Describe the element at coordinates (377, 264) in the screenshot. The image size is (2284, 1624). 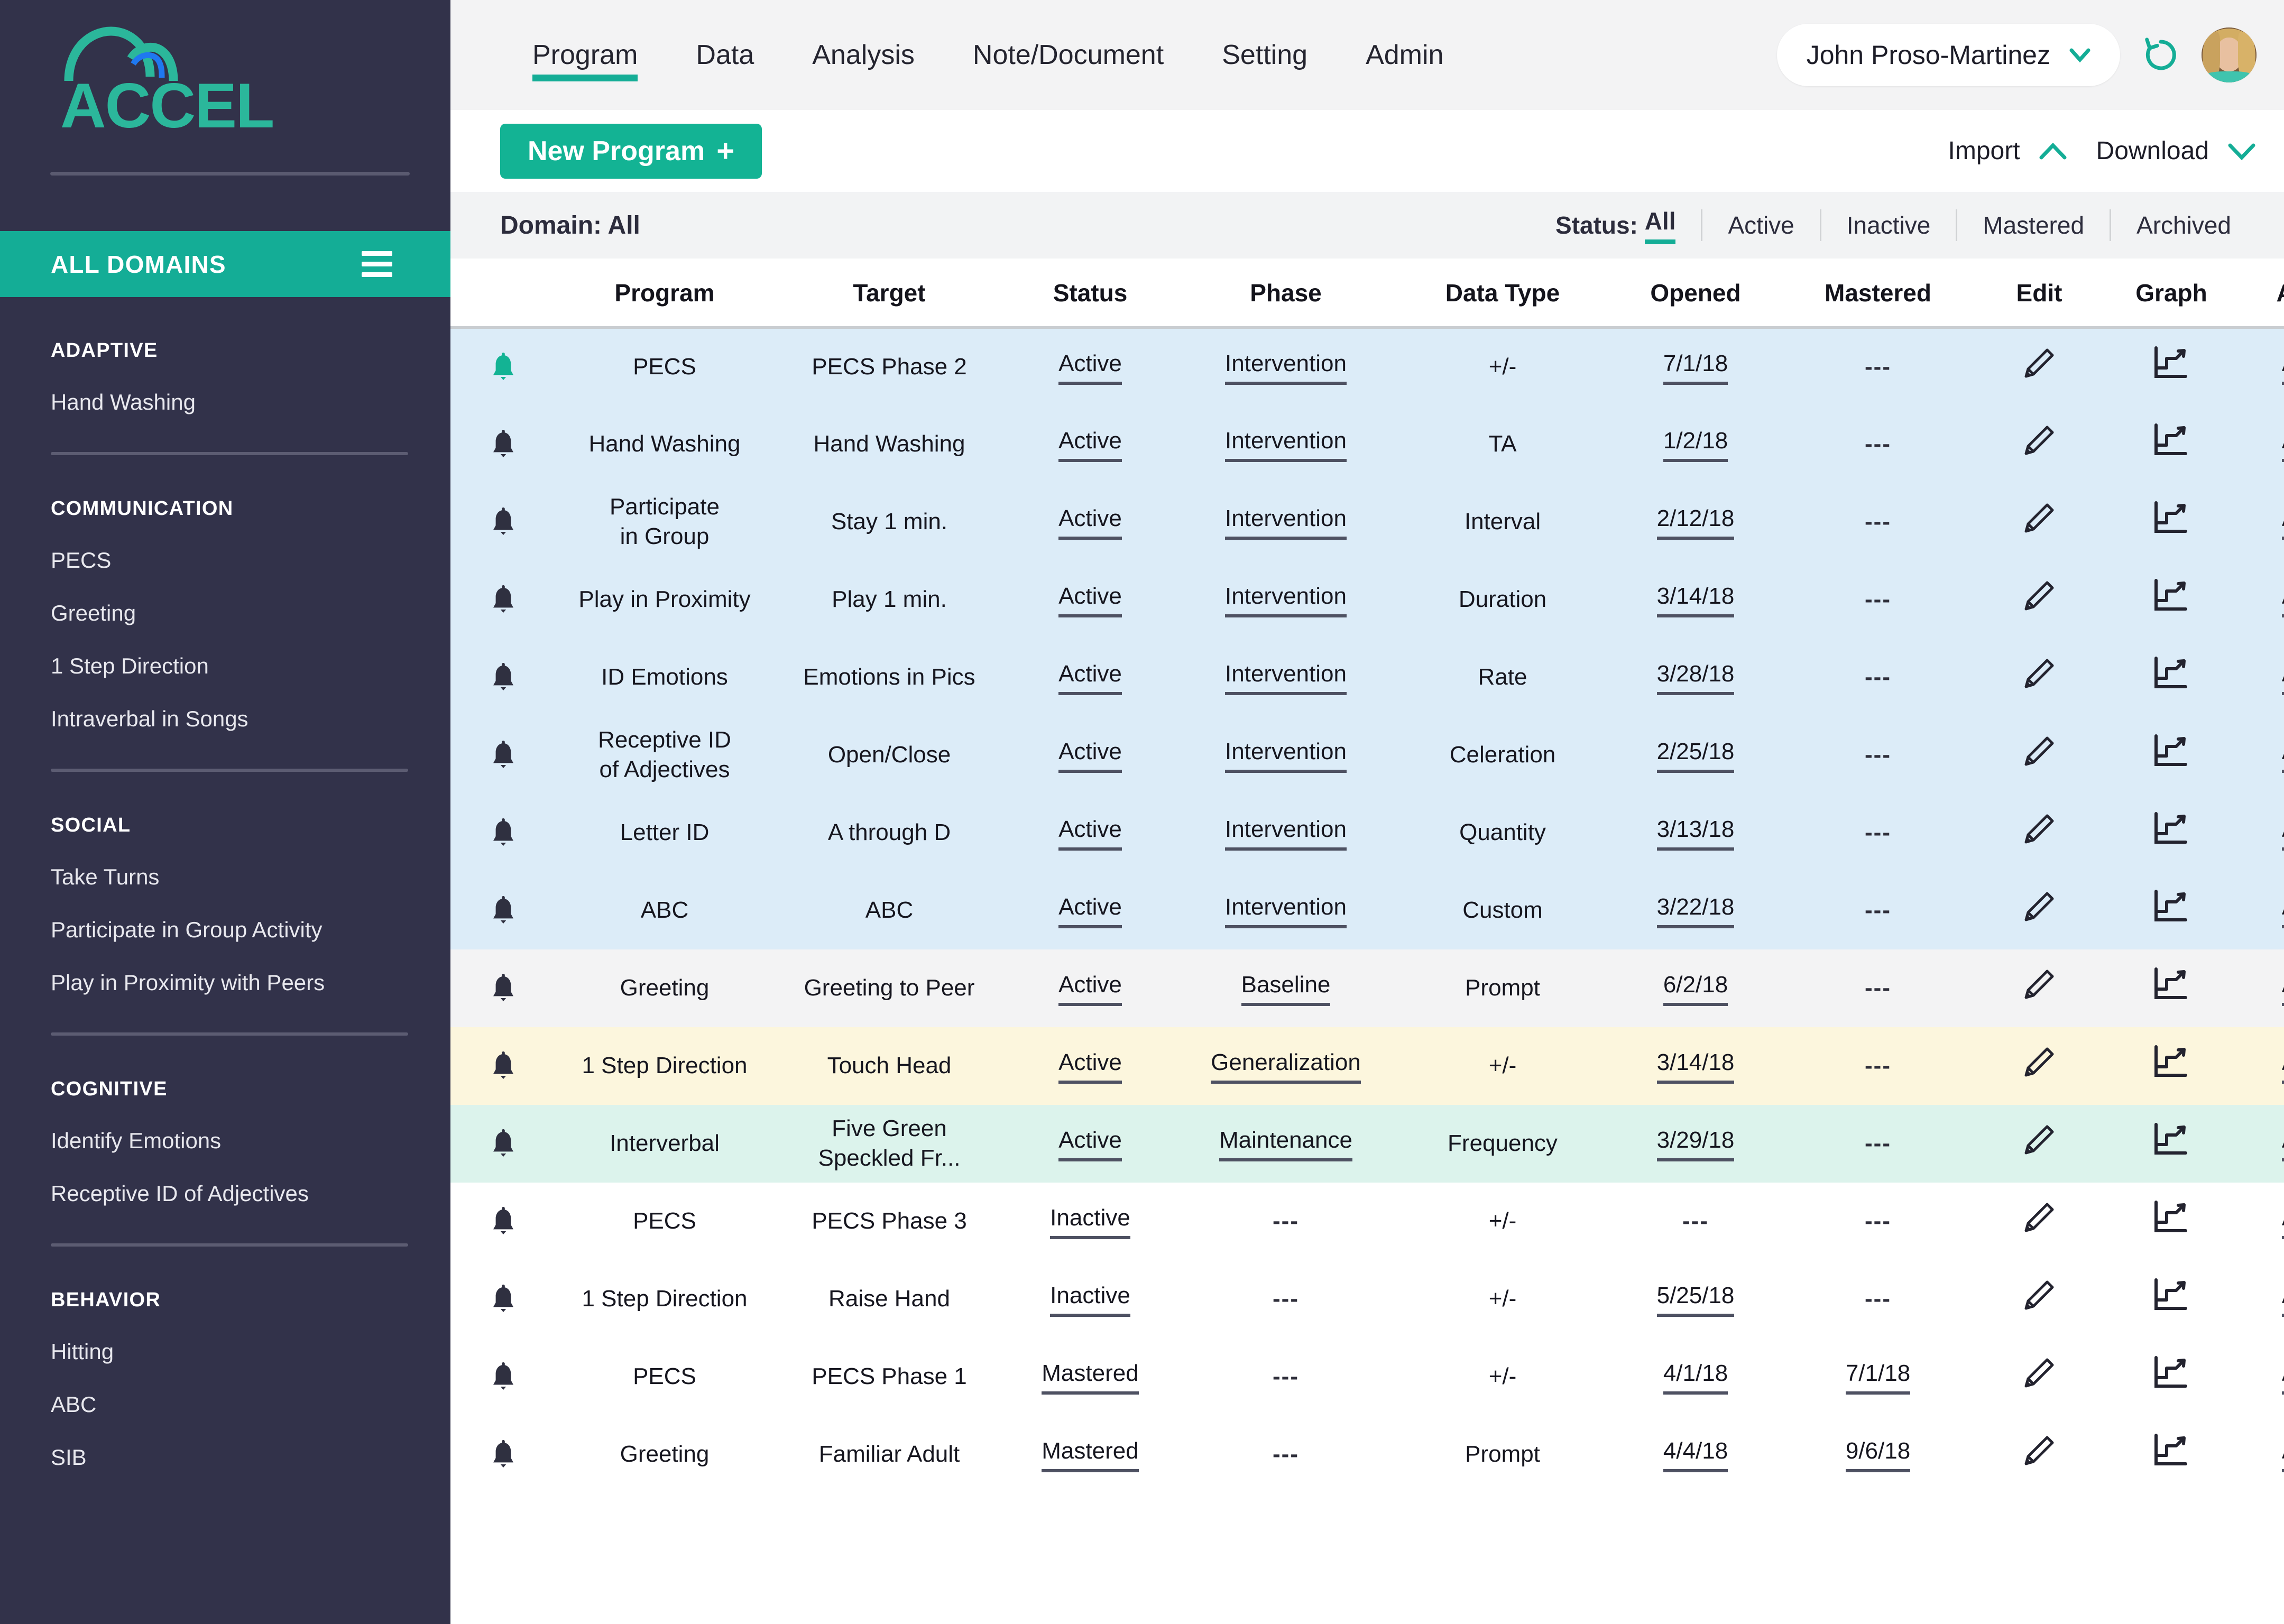
I see `hamburger-menu-icon` at that location.